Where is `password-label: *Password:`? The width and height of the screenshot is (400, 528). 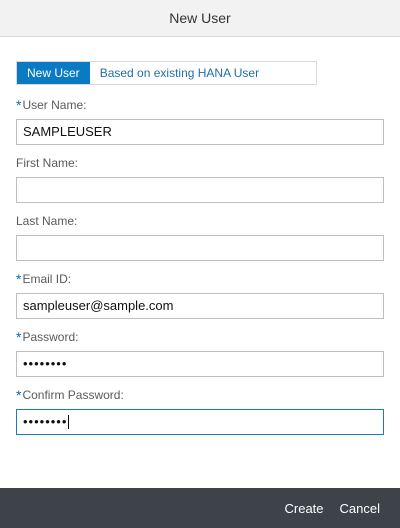 password-label: *Password: is located at coordinates (47, 337).